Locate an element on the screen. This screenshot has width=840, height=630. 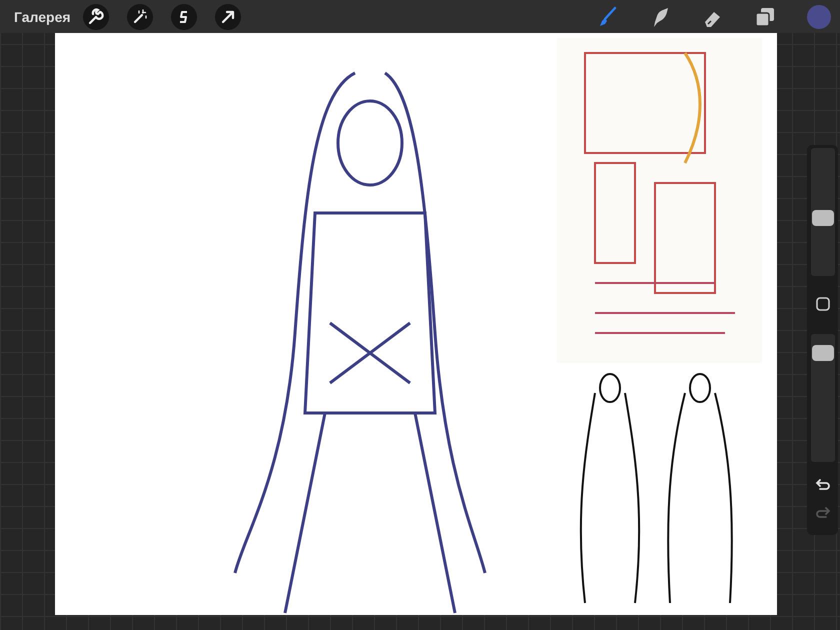
arrow-button is located at coordinates (227, 17).